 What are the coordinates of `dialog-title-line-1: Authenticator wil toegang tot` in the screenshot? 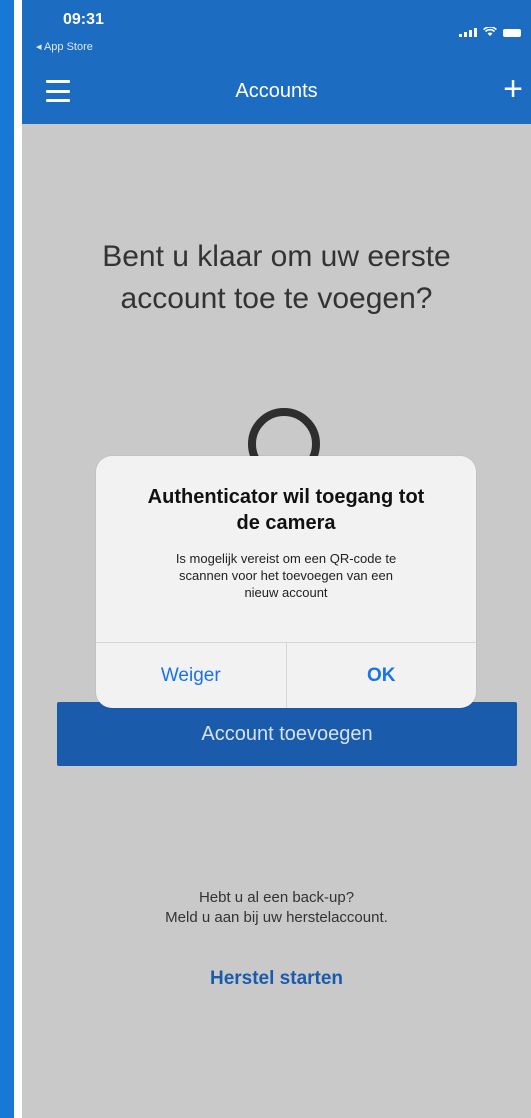 It's located at (286, 497).